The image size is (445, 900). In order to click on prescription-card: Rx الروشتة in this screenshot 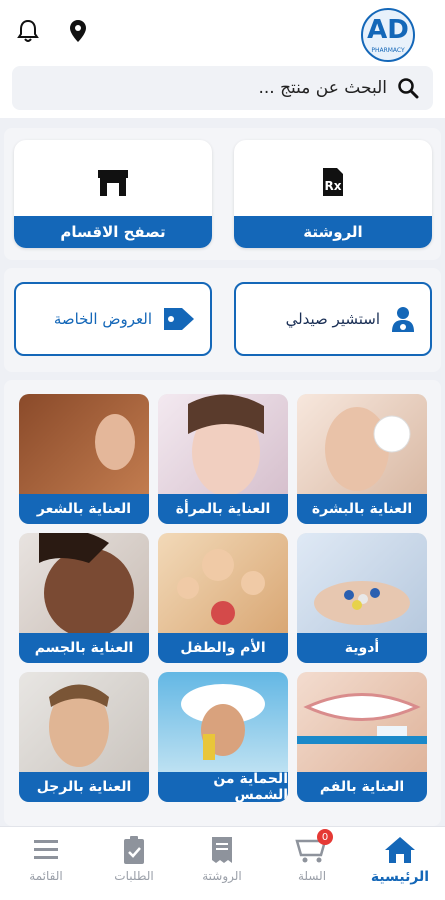, I will do `click(333, 194)`.